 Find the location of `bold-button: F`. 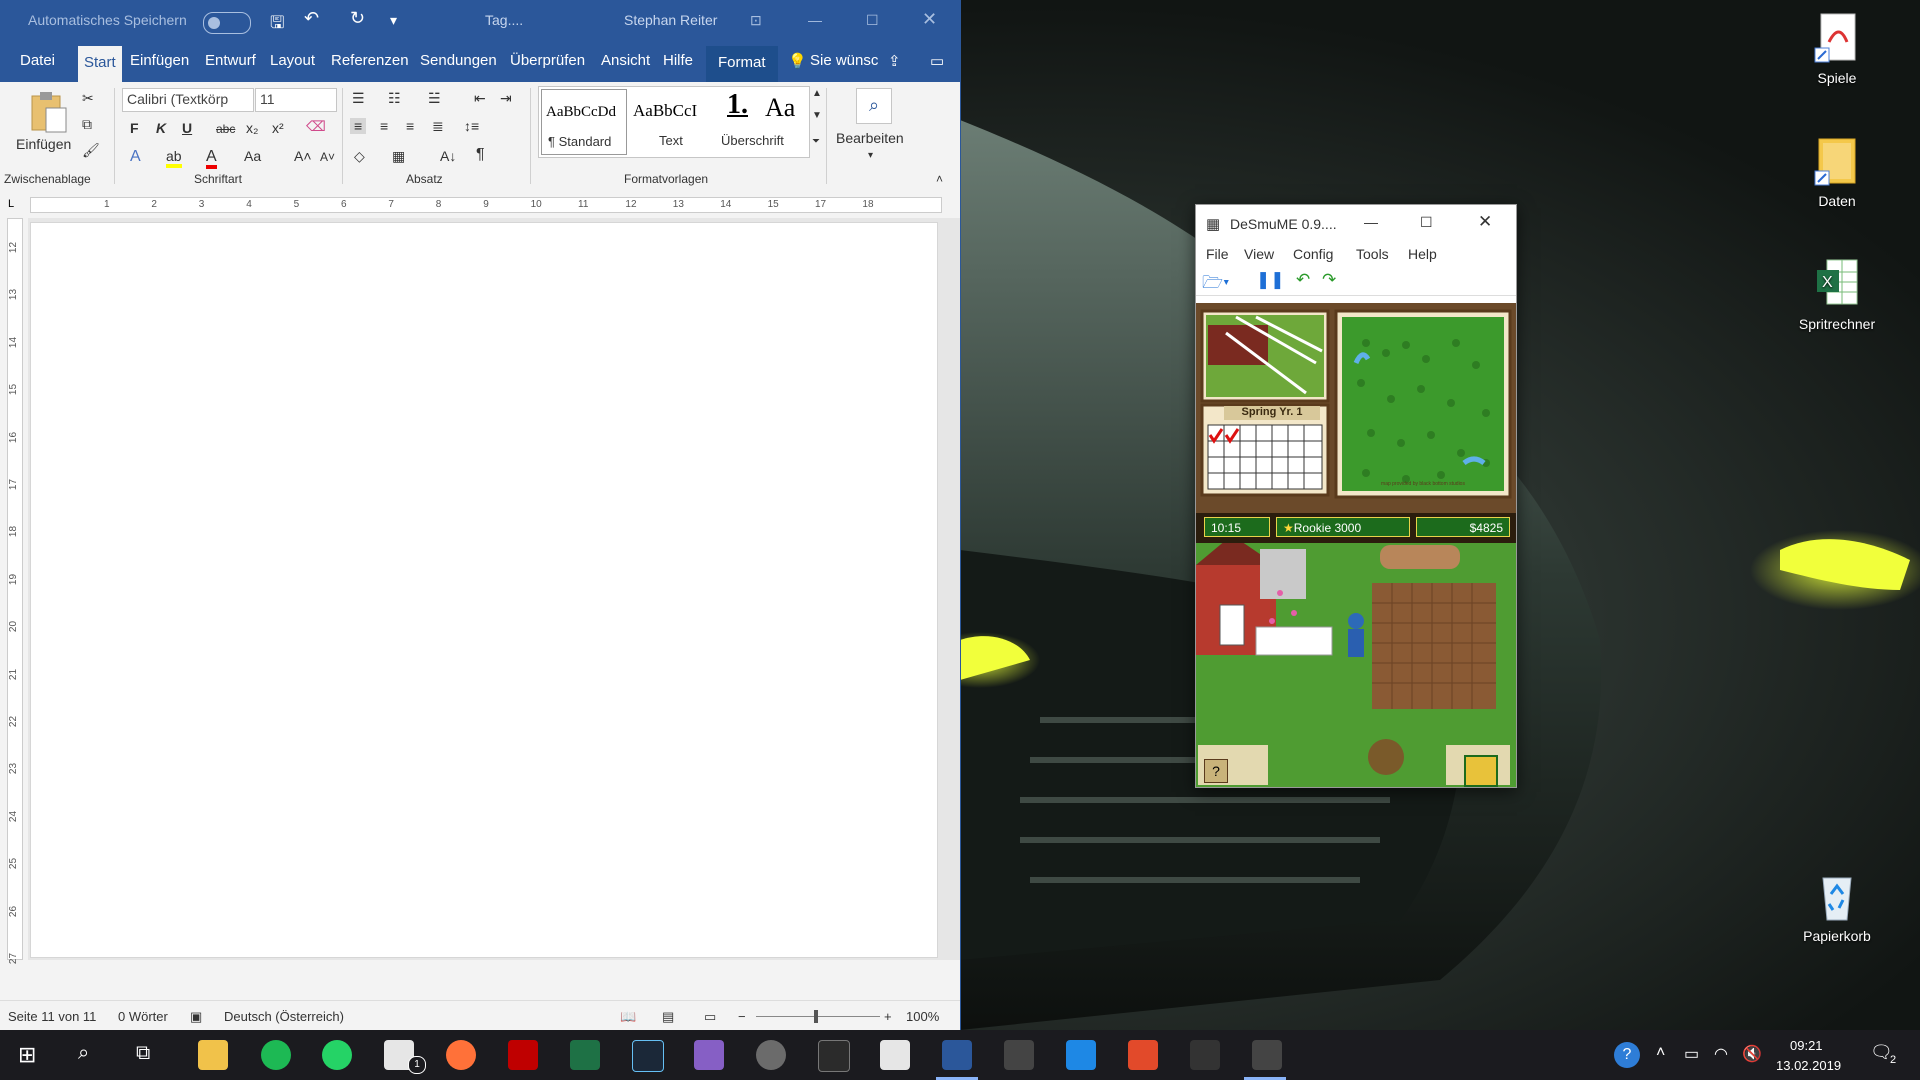

bold-button: F is located at coordinates (134, 128).